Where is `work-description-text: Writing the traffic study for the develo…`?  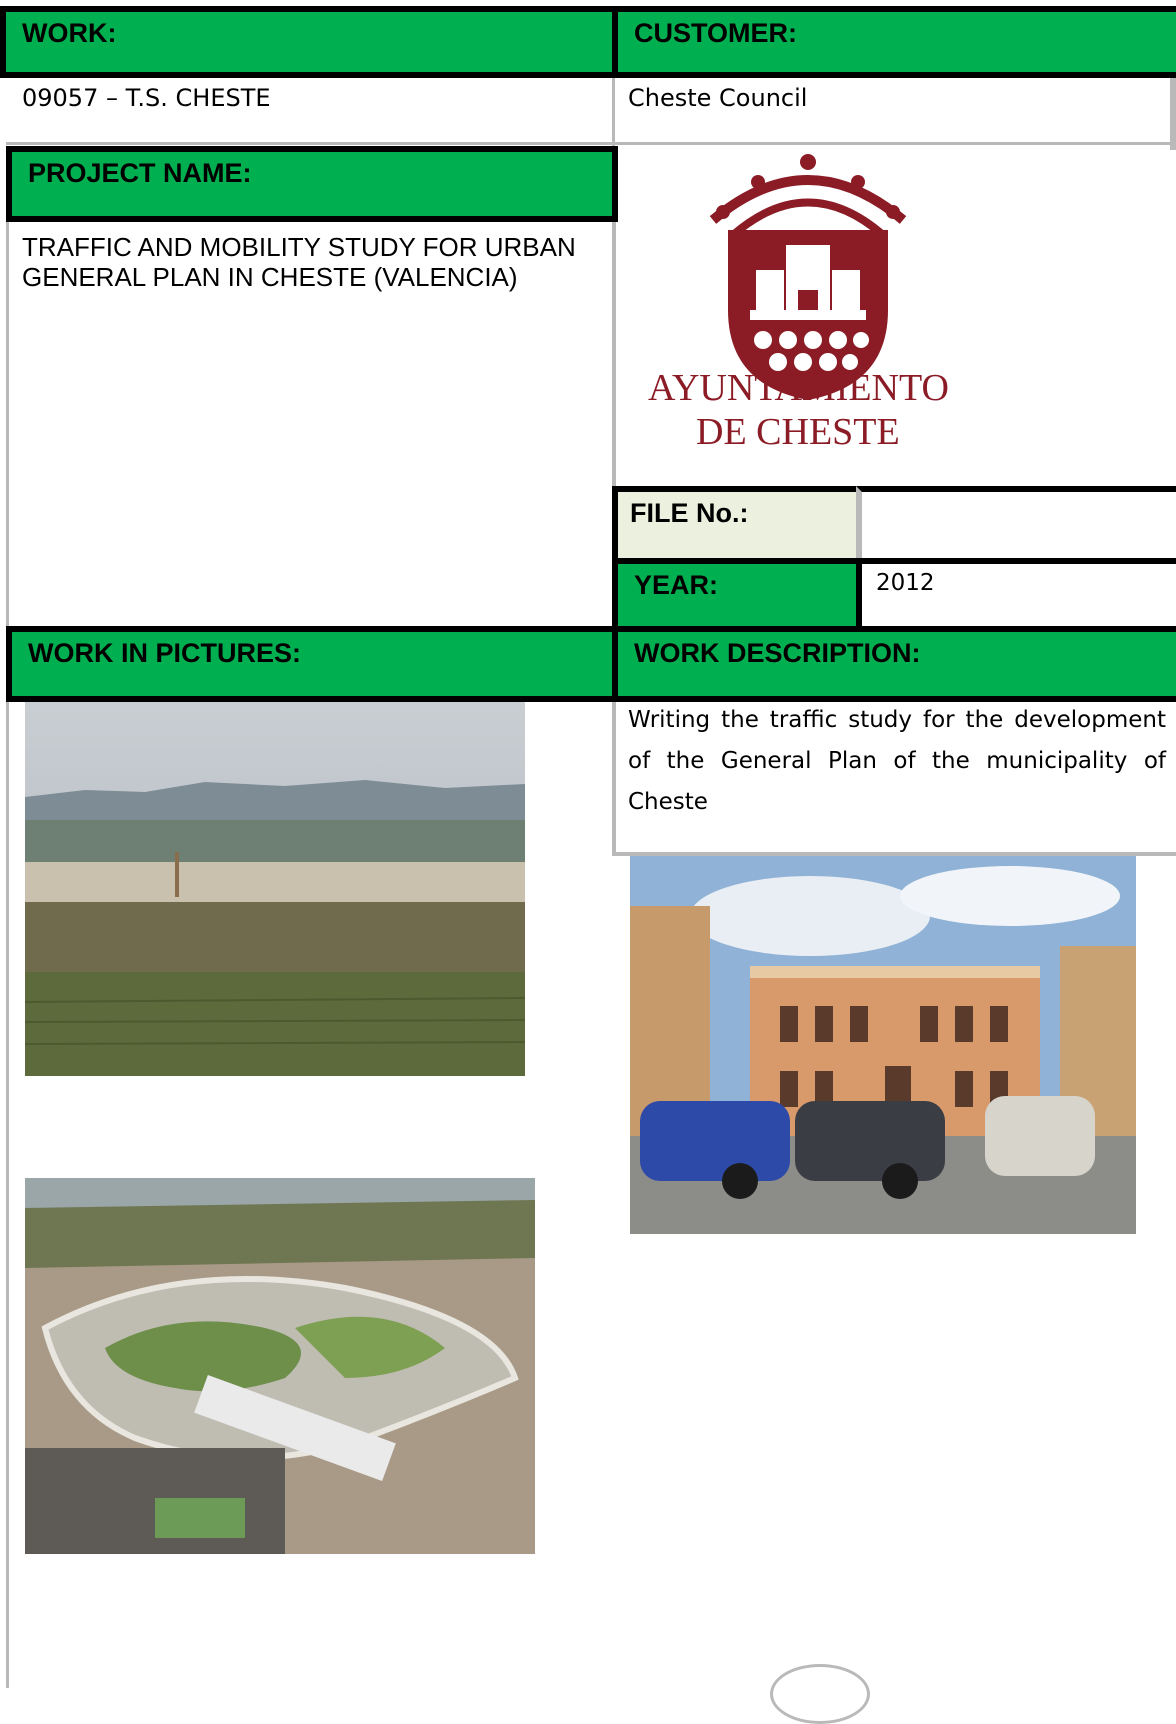 work-description-text: Writing the traffic study for the develo… is located at coordinates (897, 761).